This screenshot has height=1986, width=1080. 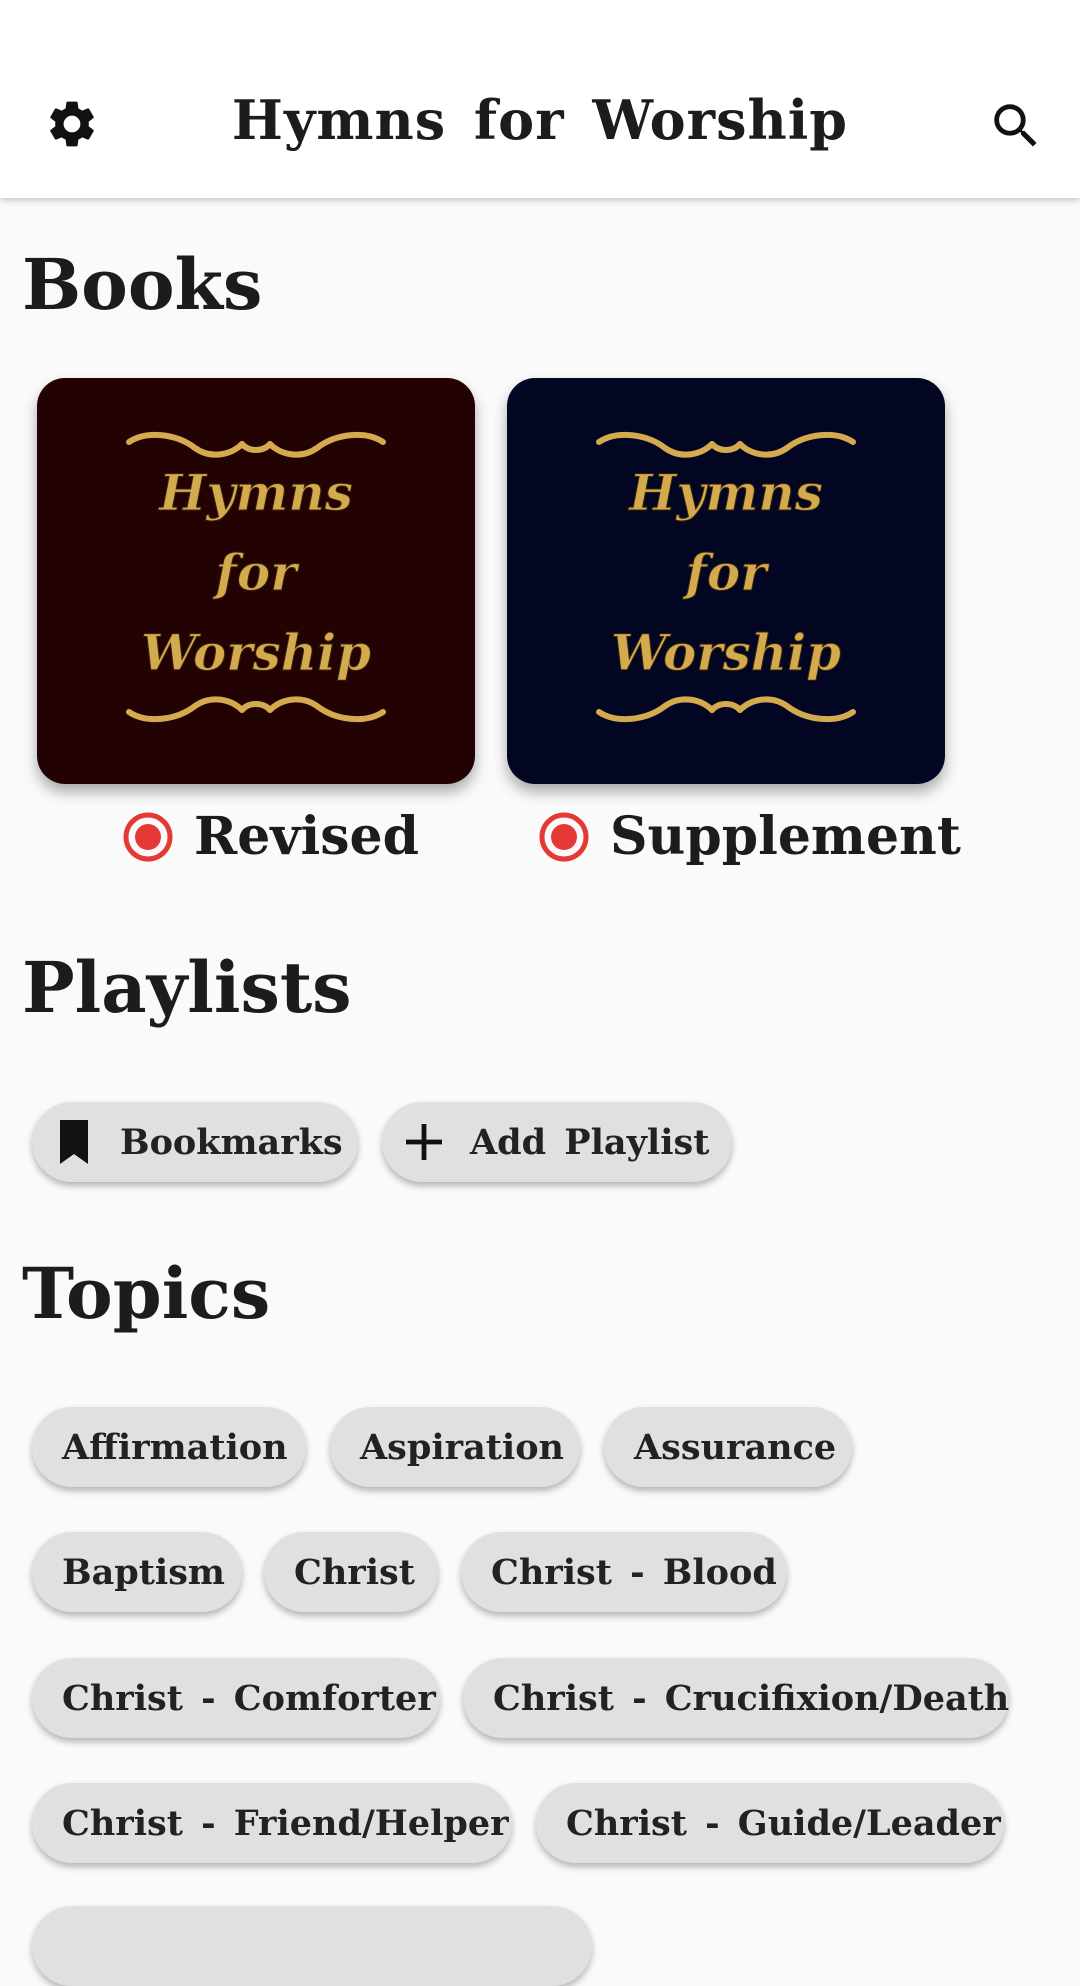 I want to click on topic-chip: Assurance, so click(x=728, y=1447).